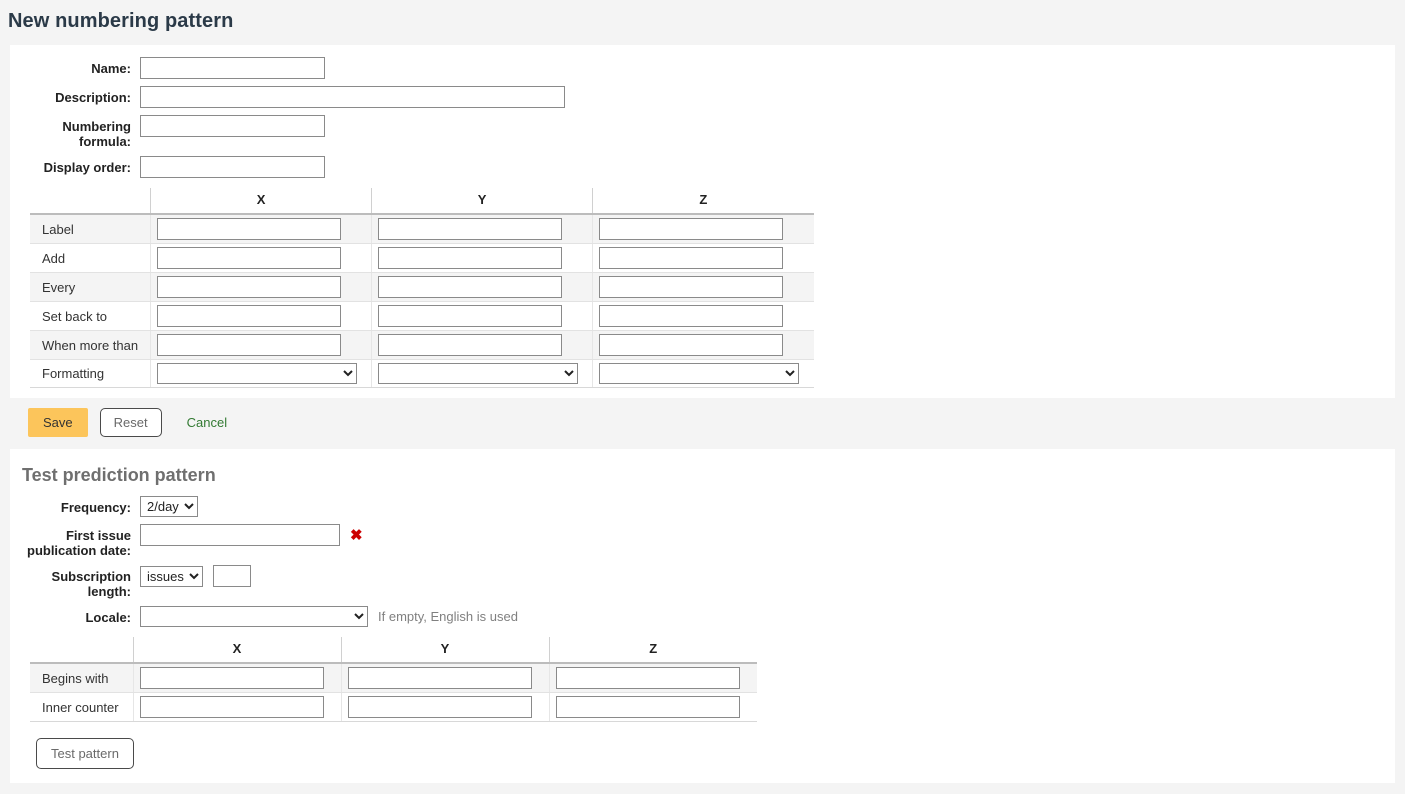 This screenshot has height=794, width=1405. What do you see at coordinates (207, 422) in the screenshot?
I see `cancel-link: Cancel` at bounding box center [207, 422].